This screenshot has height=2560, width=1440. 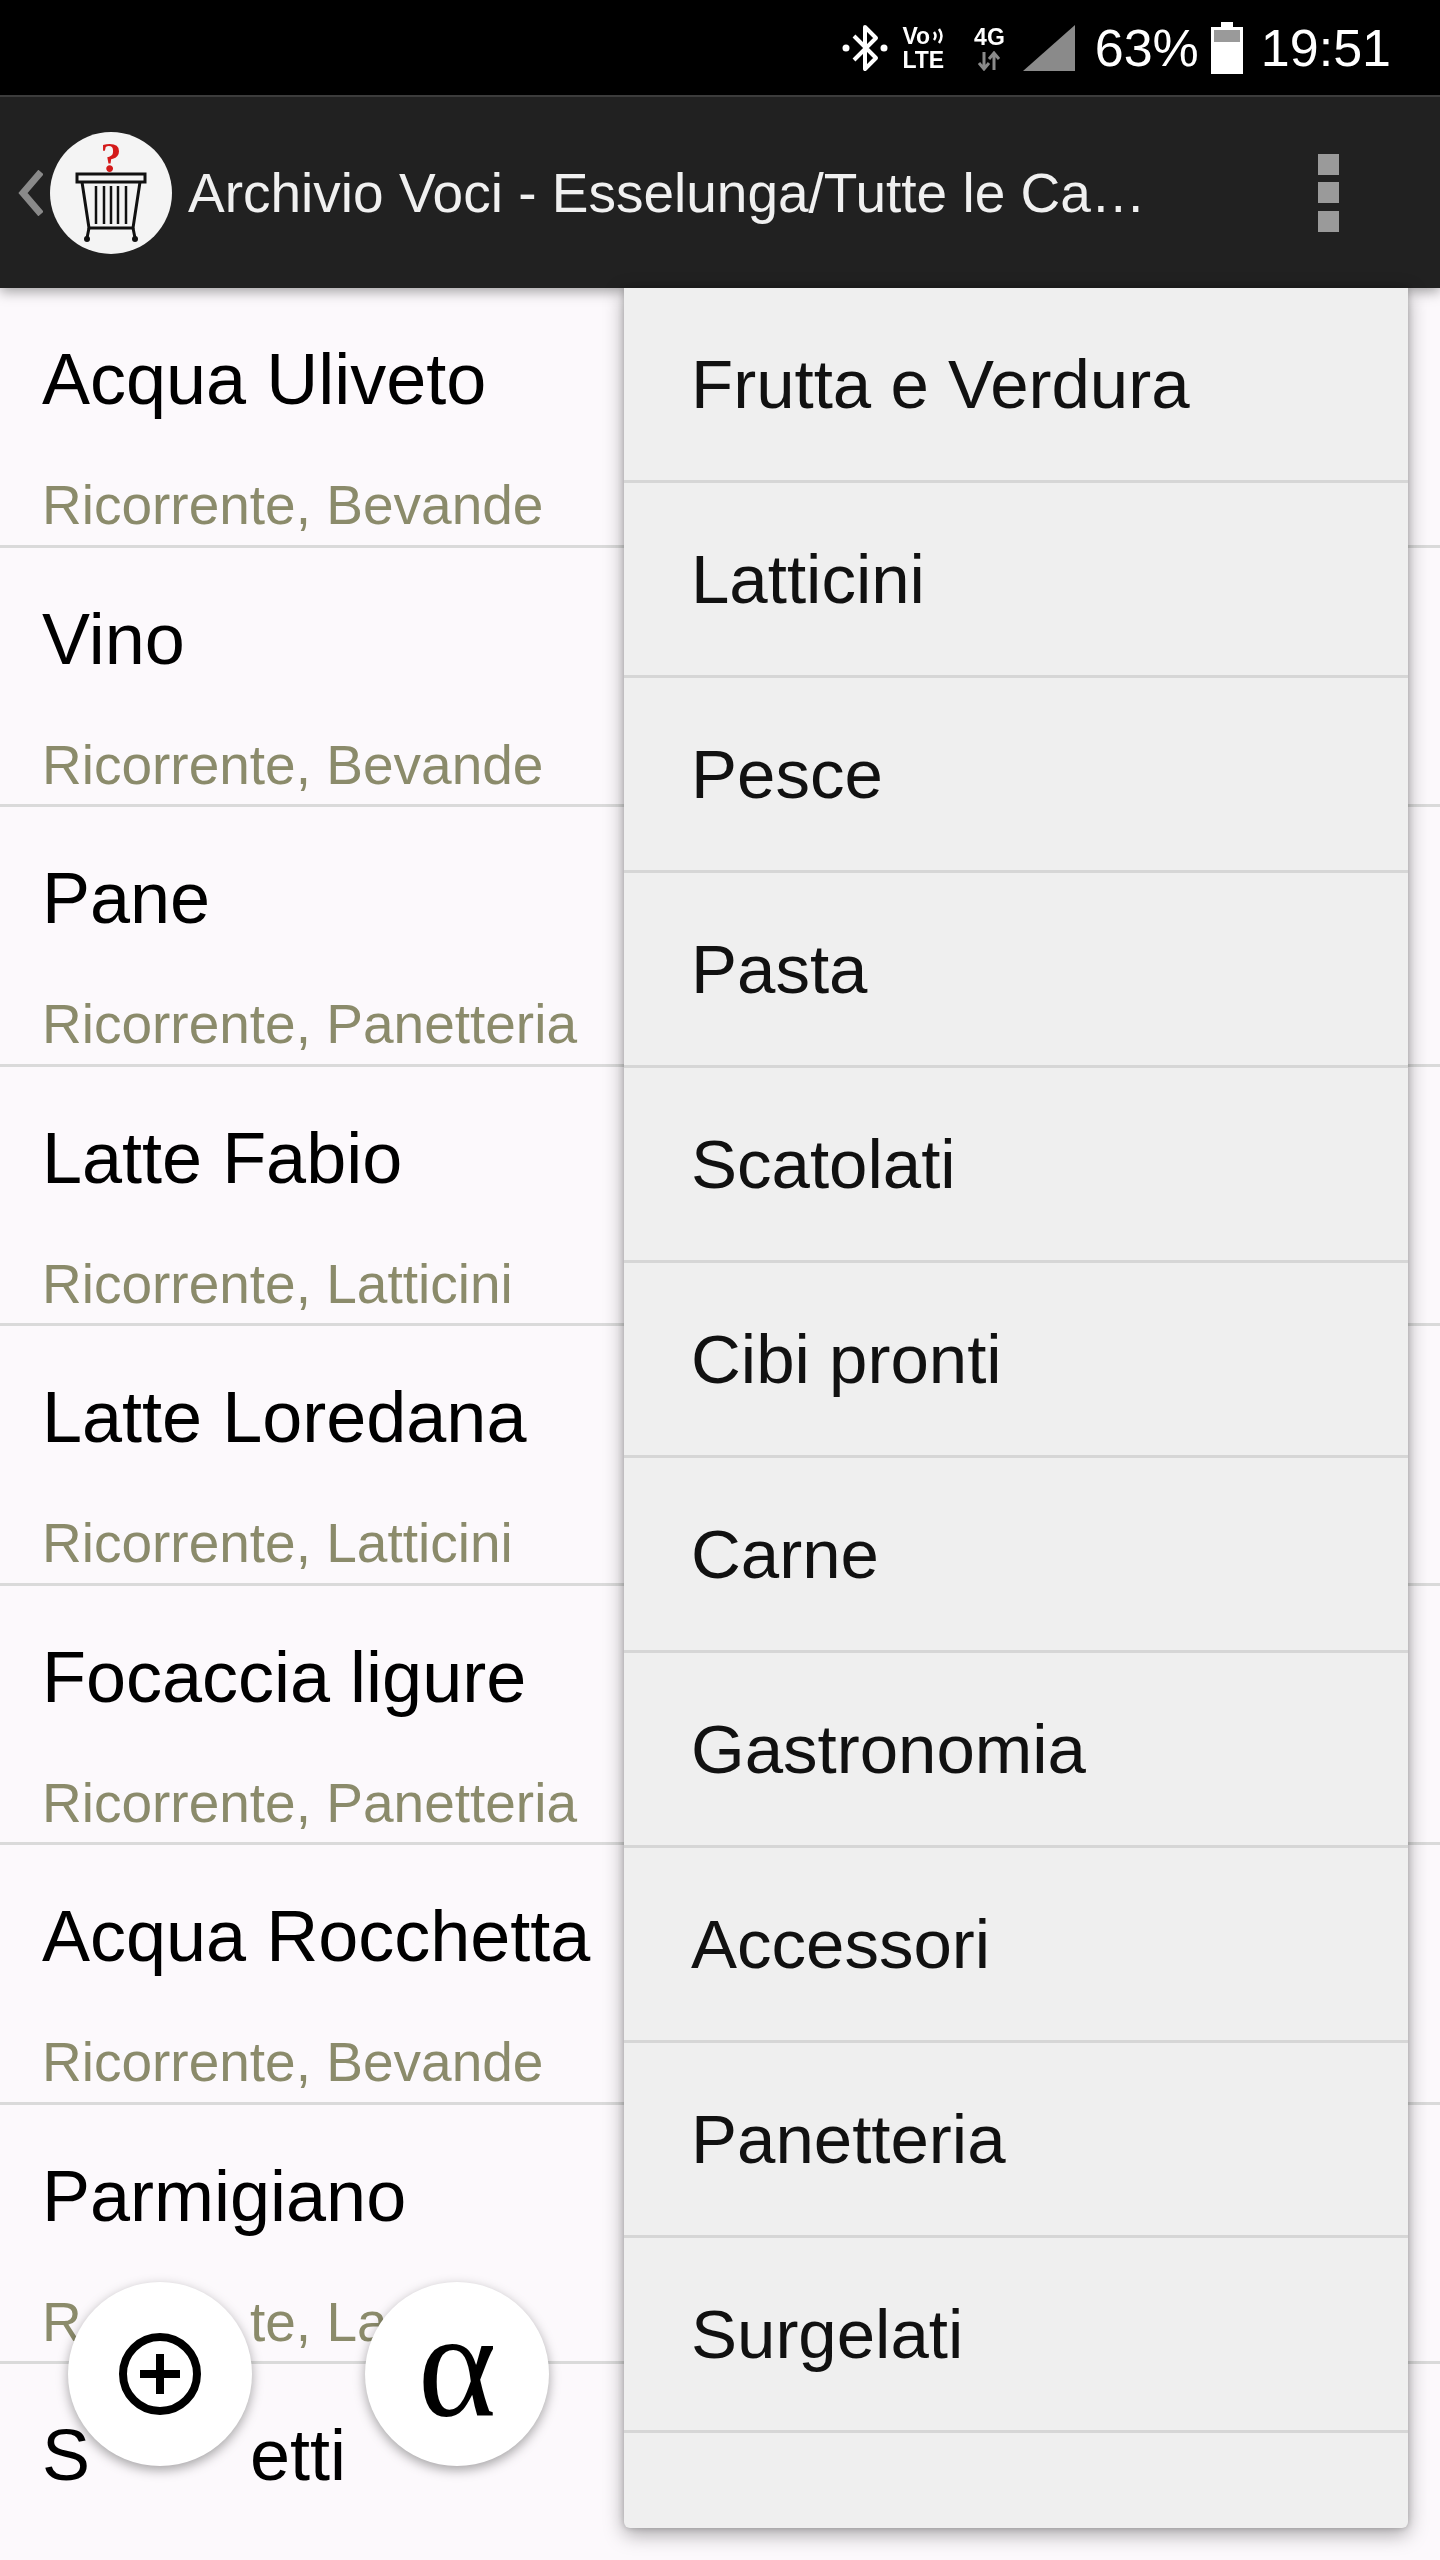 I want to click on menu-item: Pesce, so click(x=1016, y=775).